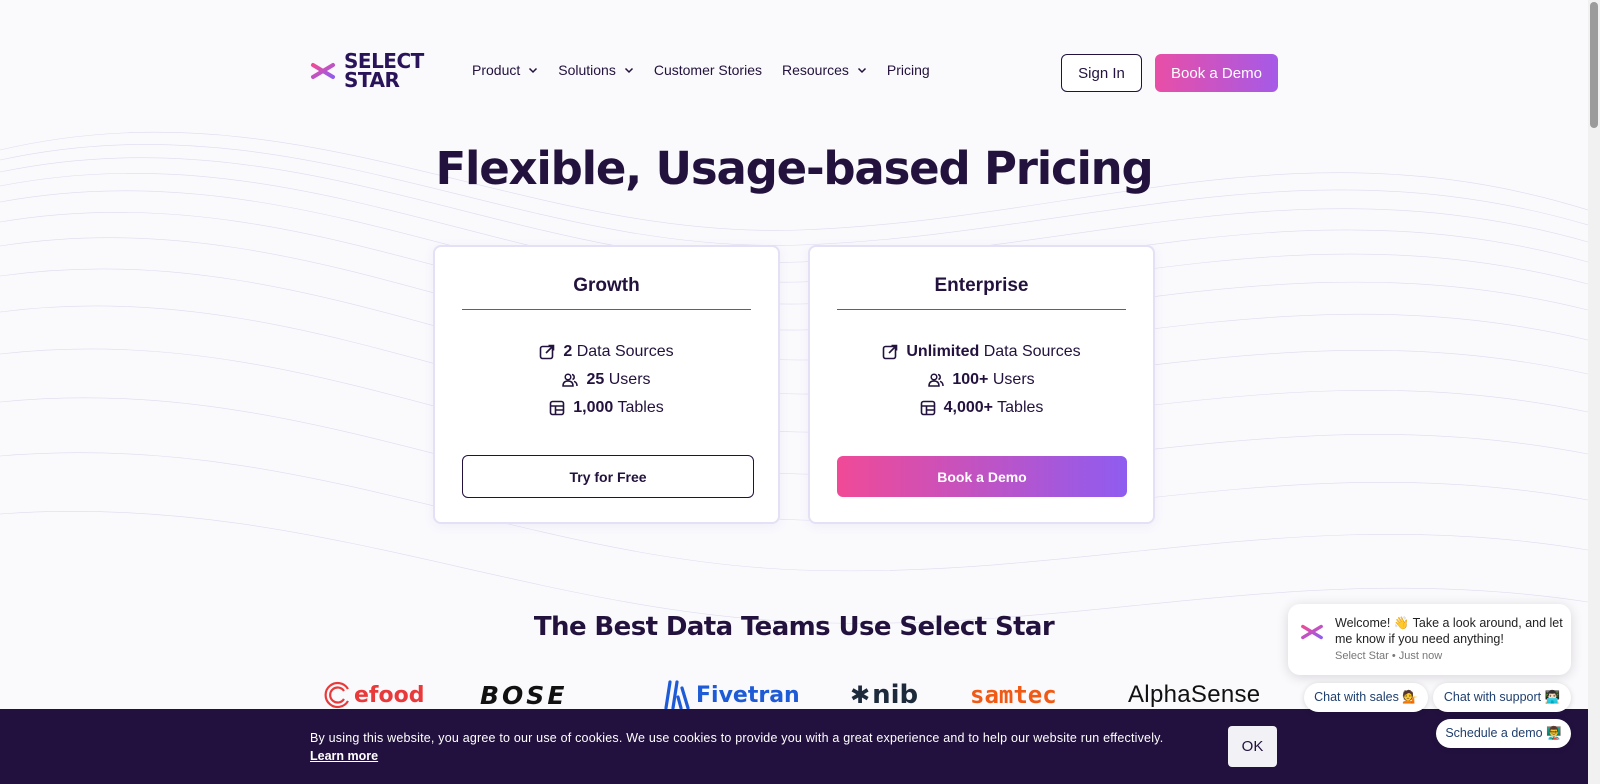 The width and height of the screenshot is (1600, 784). Describe the element at coordinates (968, 407) in the screenshot. I see `feature-value: 4,000+` at that location.